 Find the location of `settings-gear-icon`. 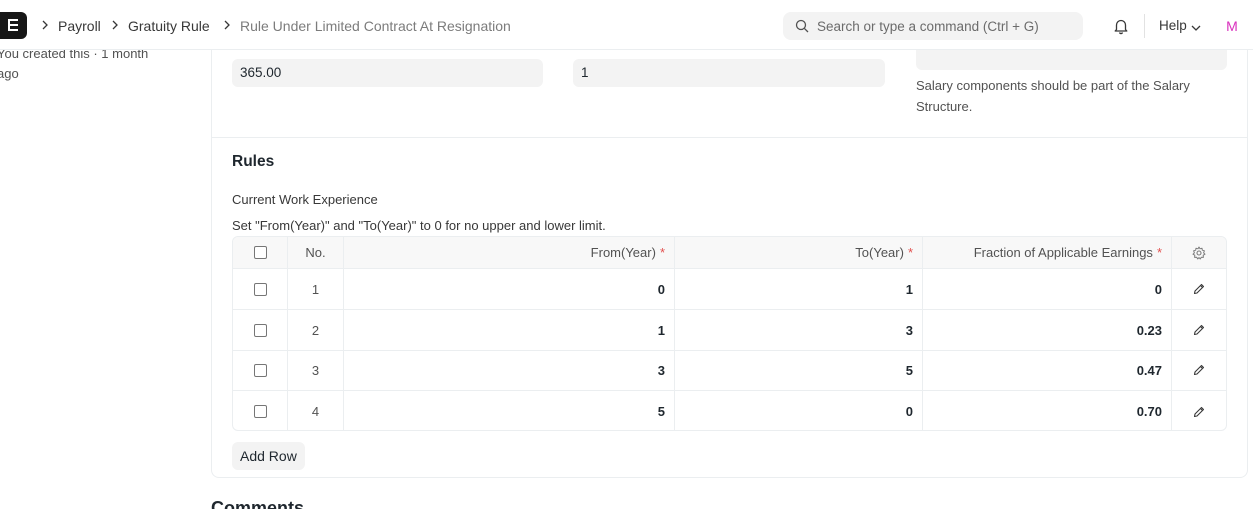

settings-gear-icon is located at coordinates (1199, 253).